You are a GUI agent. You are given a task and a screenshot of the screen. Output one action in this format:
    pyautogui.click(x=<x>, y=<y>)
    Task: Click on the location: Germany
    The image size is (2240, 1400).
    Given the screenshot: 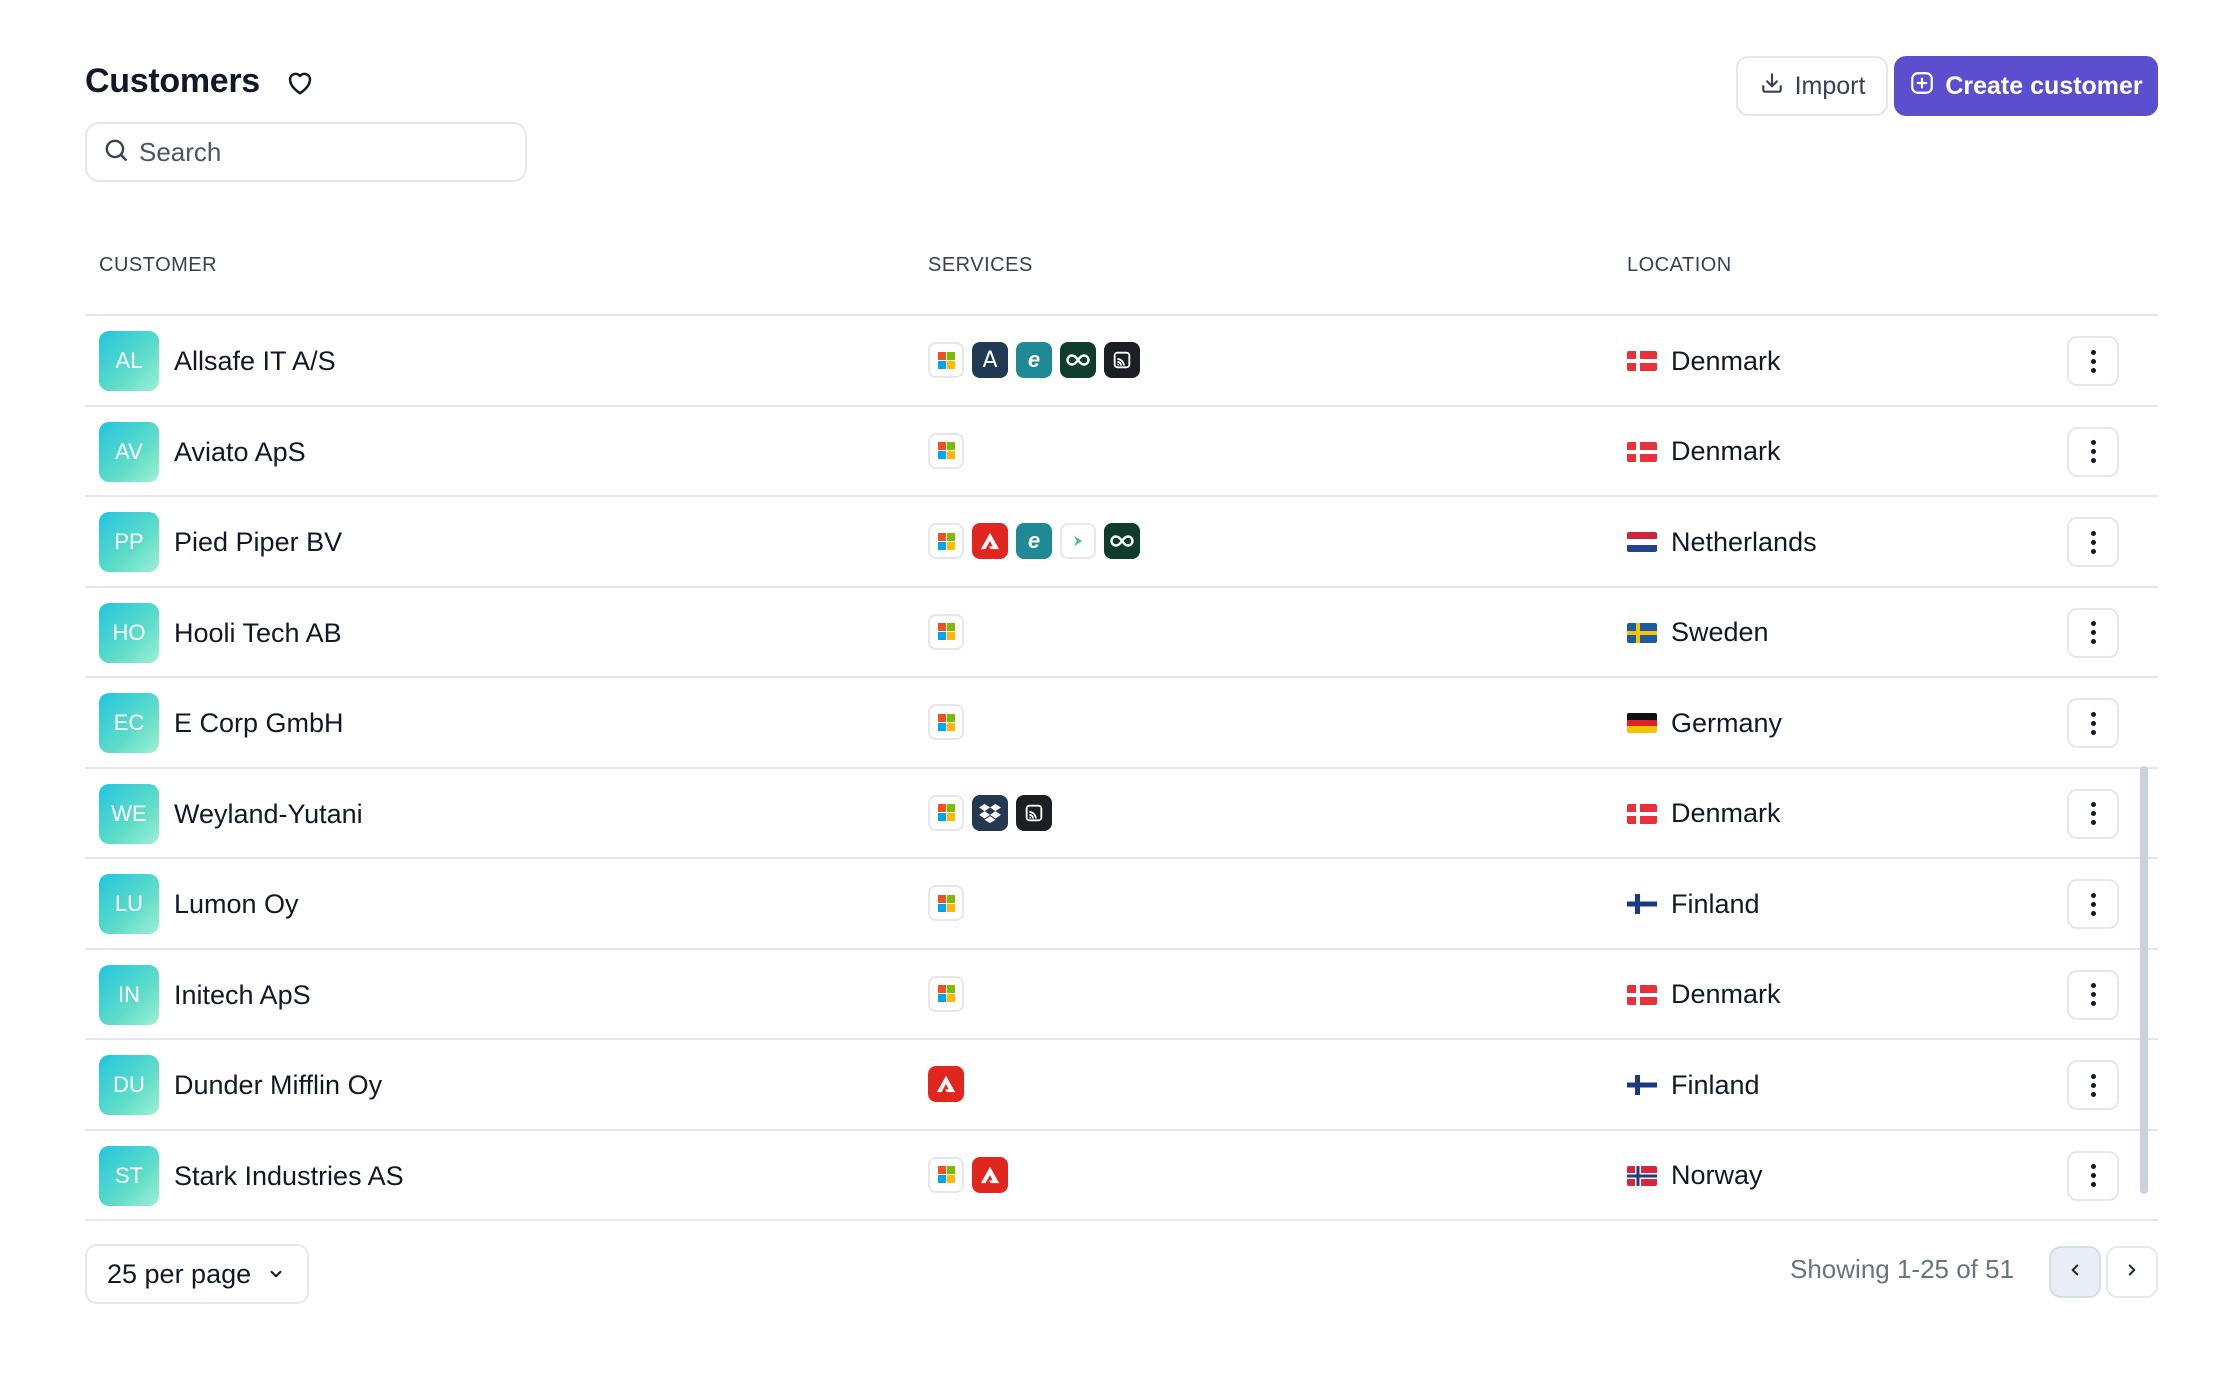 What is the action you would take?
    pyautogui.click(x=1704, y=723)
    